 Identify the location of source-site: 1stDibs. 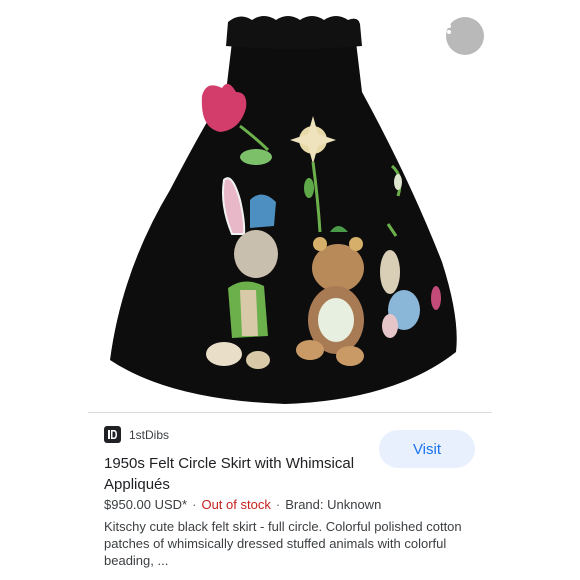
(136, 434).